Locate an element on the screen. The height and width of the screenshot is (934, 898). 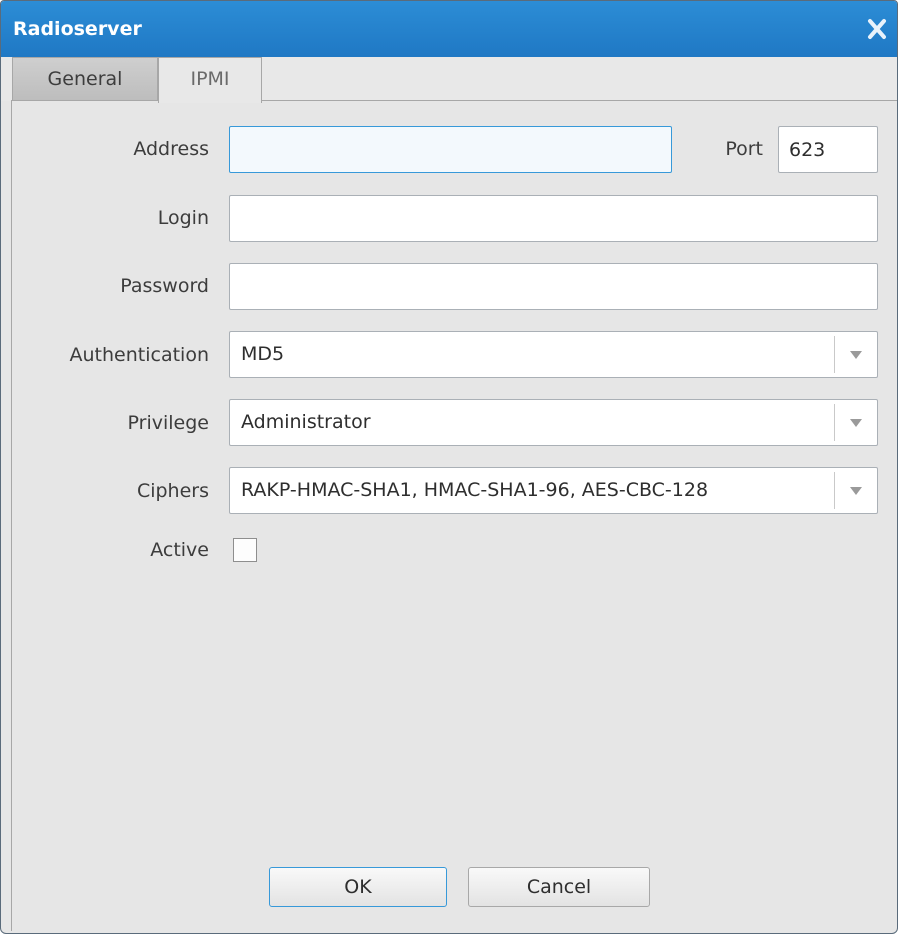
authentication-label: Authentication is located at coordinates (139, 355).